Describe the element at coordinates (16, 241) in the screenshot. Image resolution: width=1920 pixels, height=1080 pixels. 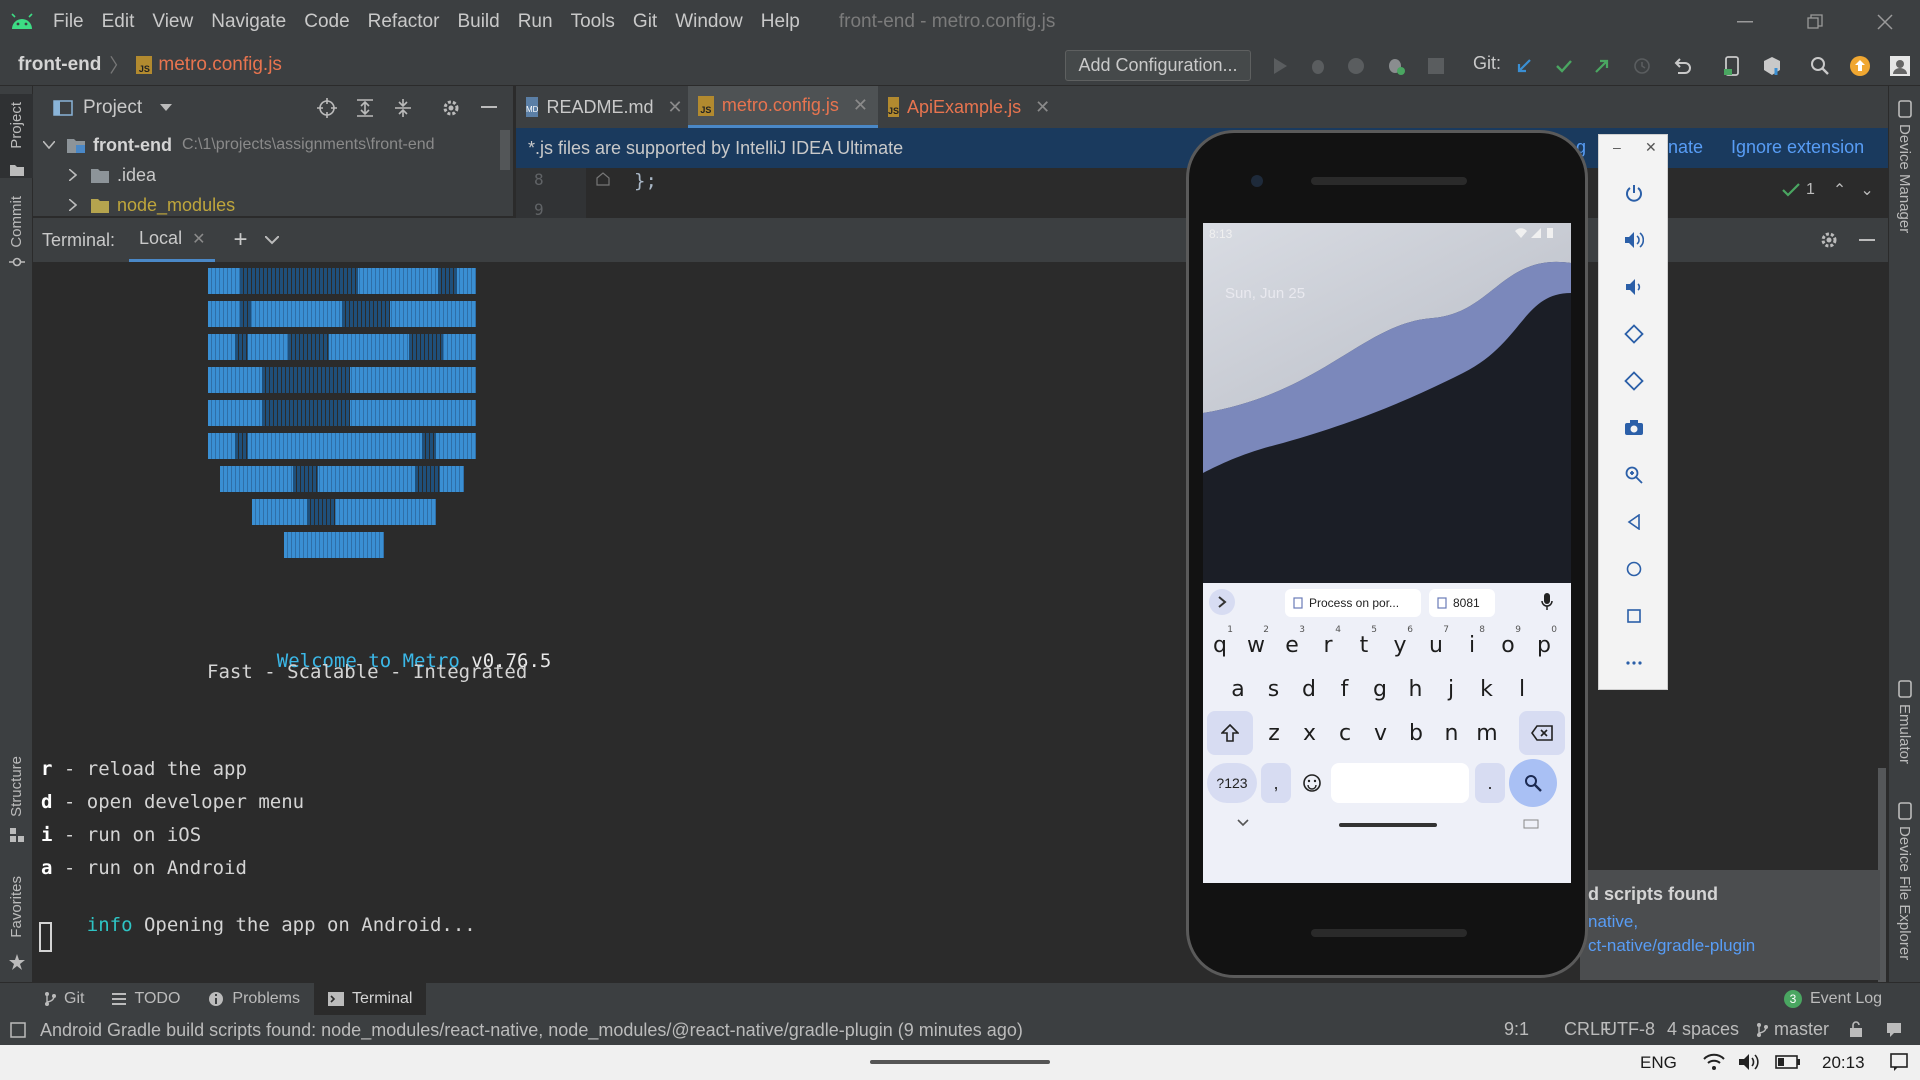
I see `commit-tool-tab: Commit` at that location.